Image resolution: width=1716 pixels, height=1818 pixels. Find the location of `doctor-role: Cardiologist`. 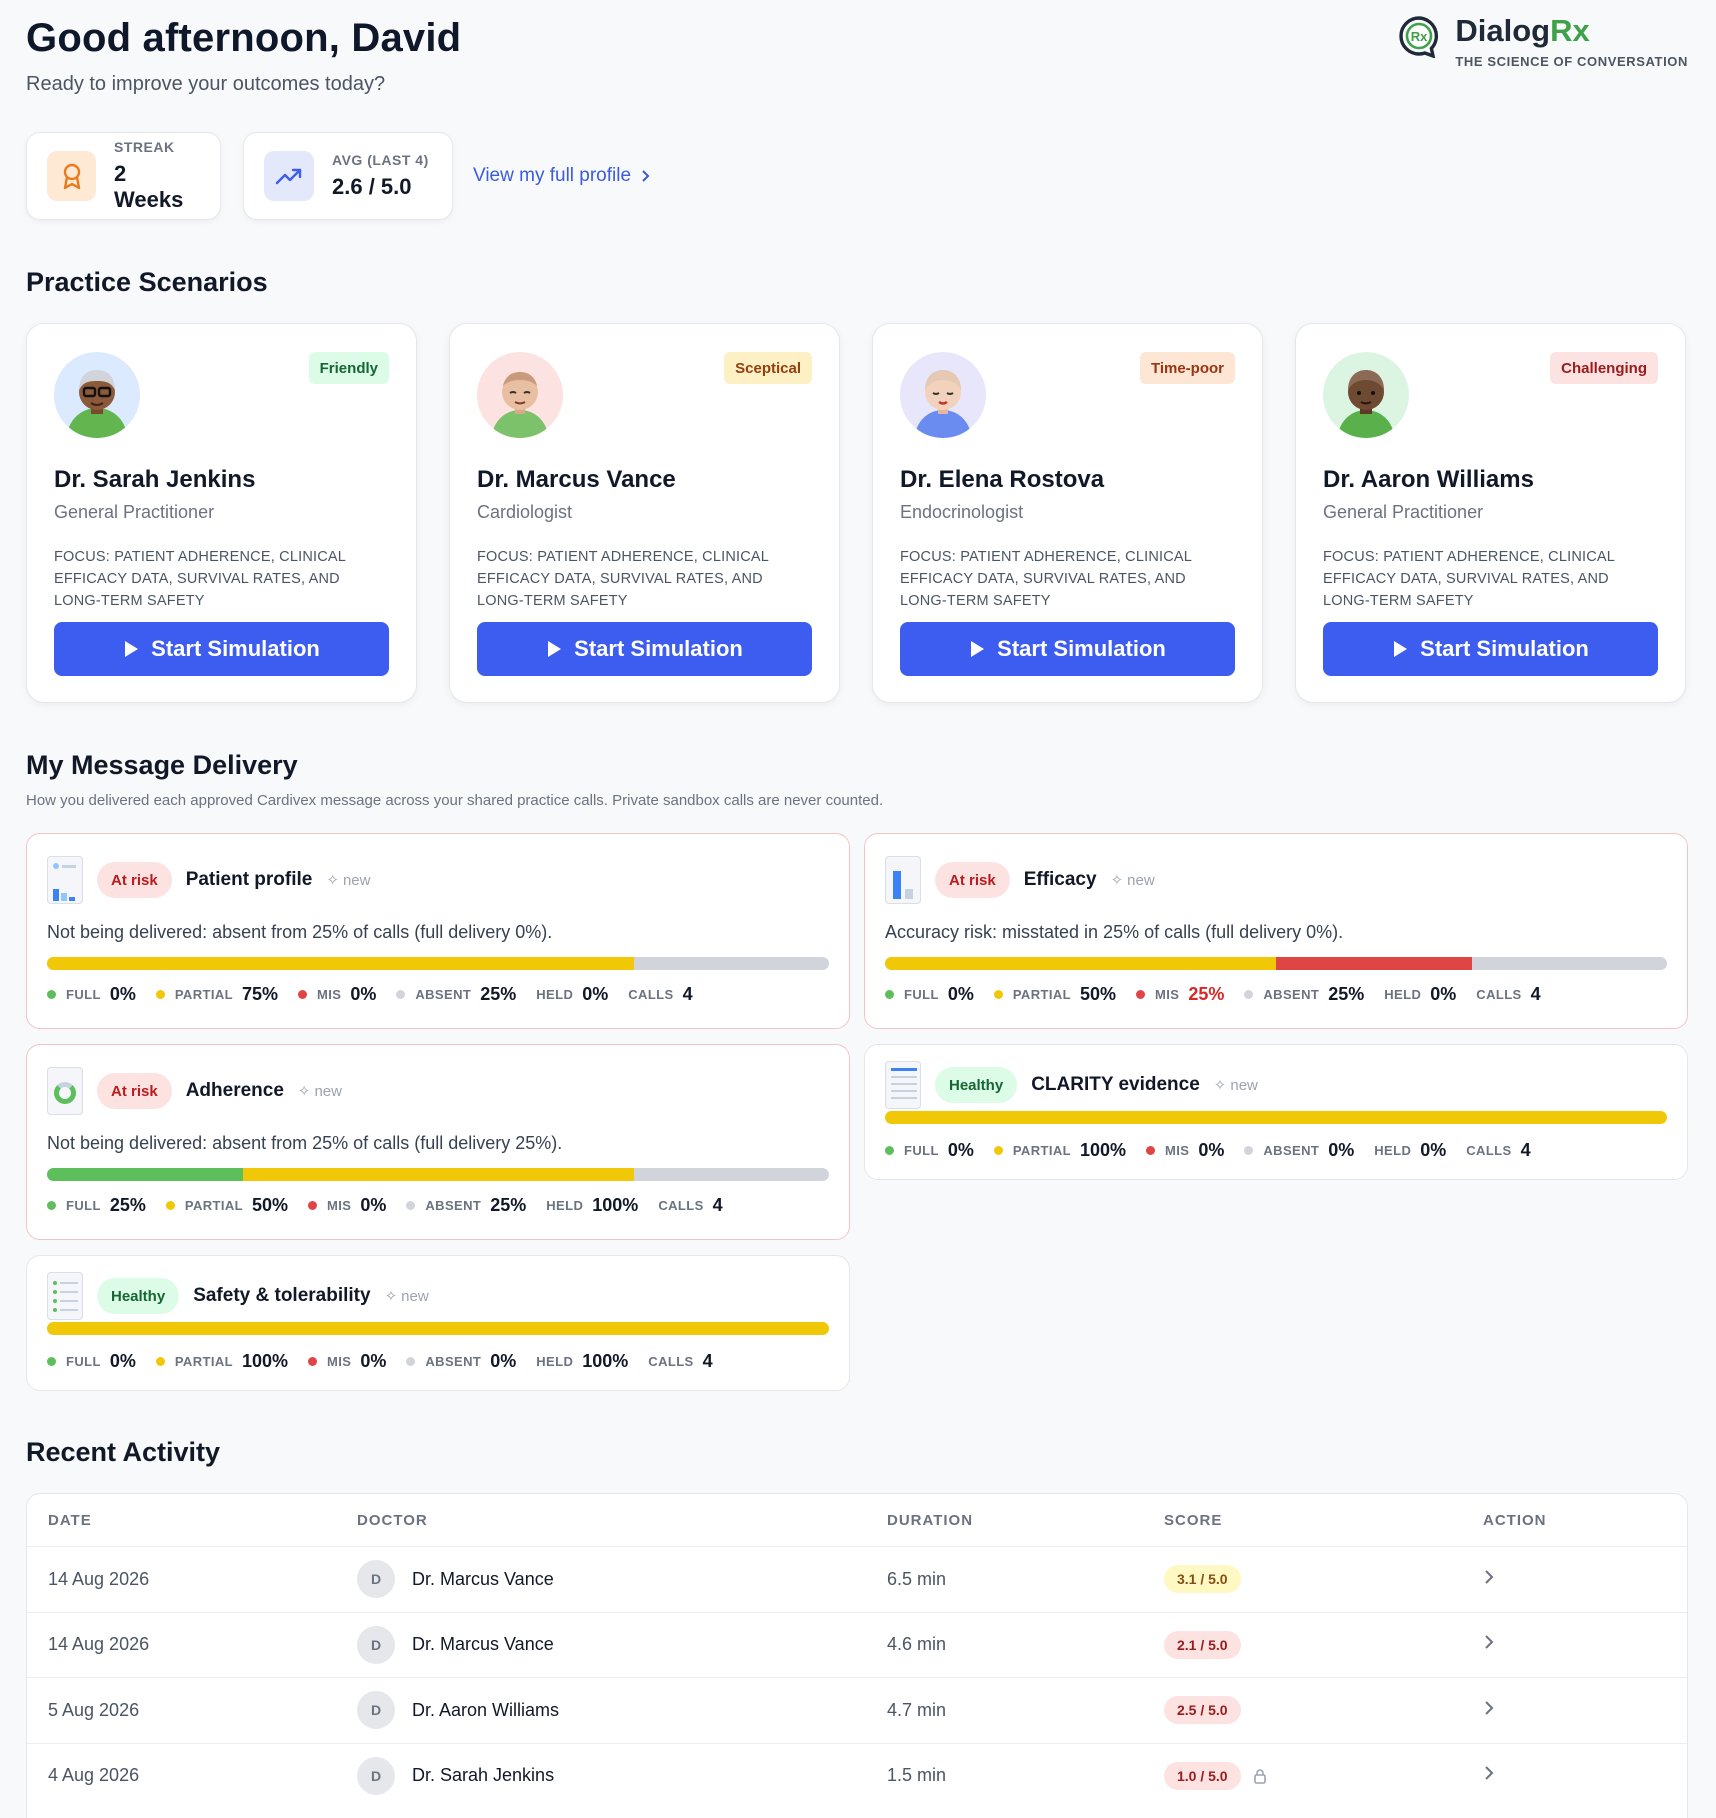

doctor-role: Cardiologist is located at coordinates (525, 512).